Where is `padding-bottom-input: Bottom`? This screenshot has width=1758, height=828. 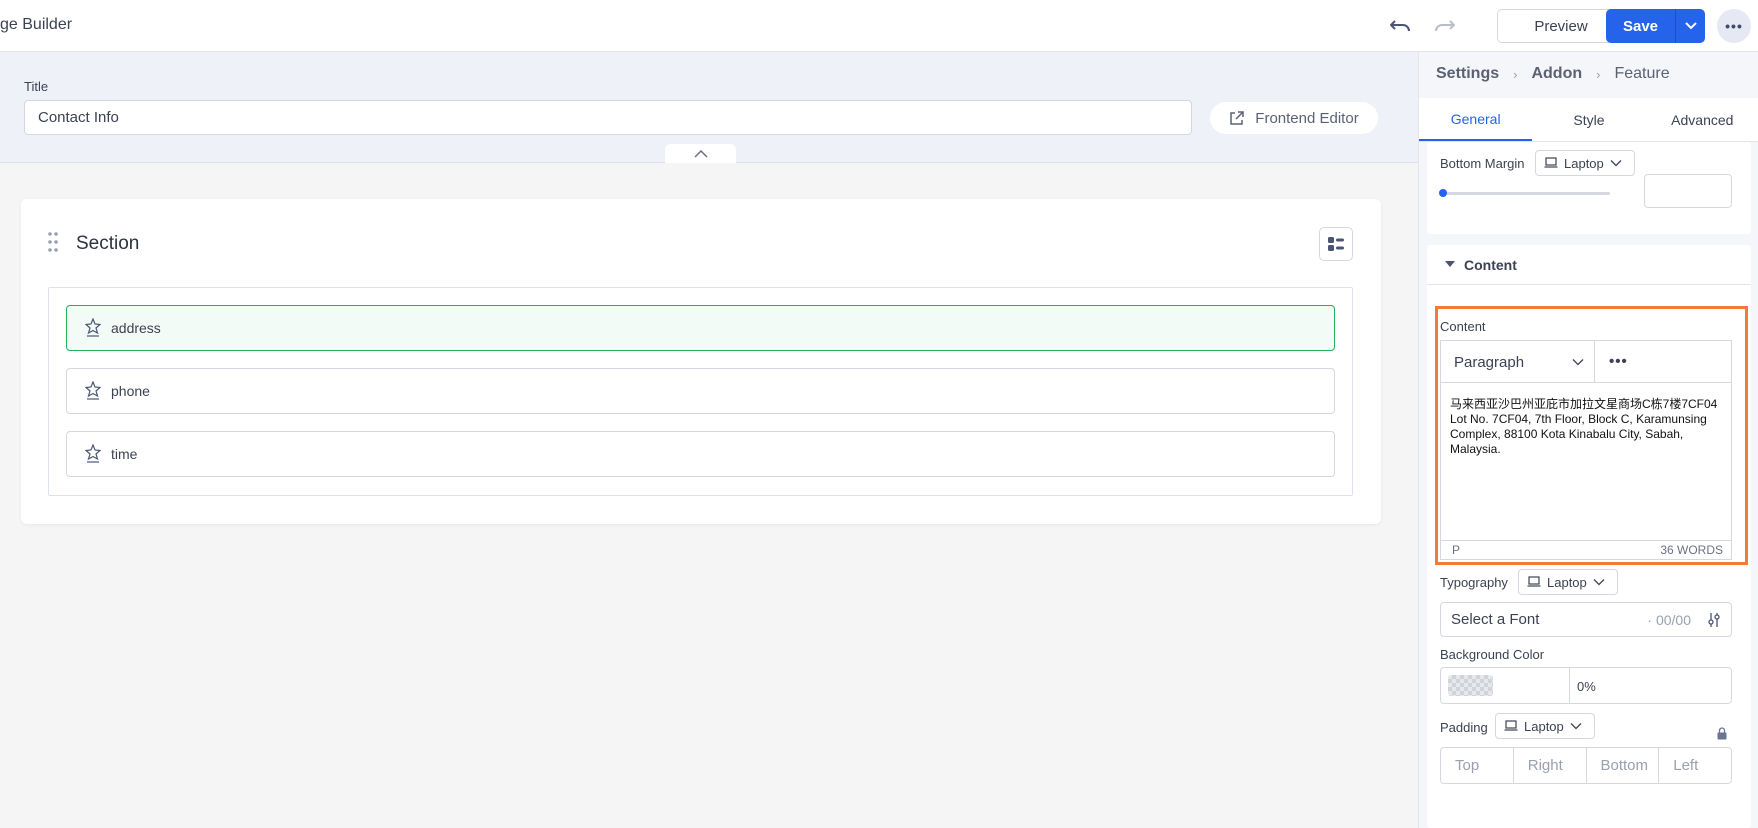
padding-bottom-input: Bottom is located at coordinates (1623, 765).